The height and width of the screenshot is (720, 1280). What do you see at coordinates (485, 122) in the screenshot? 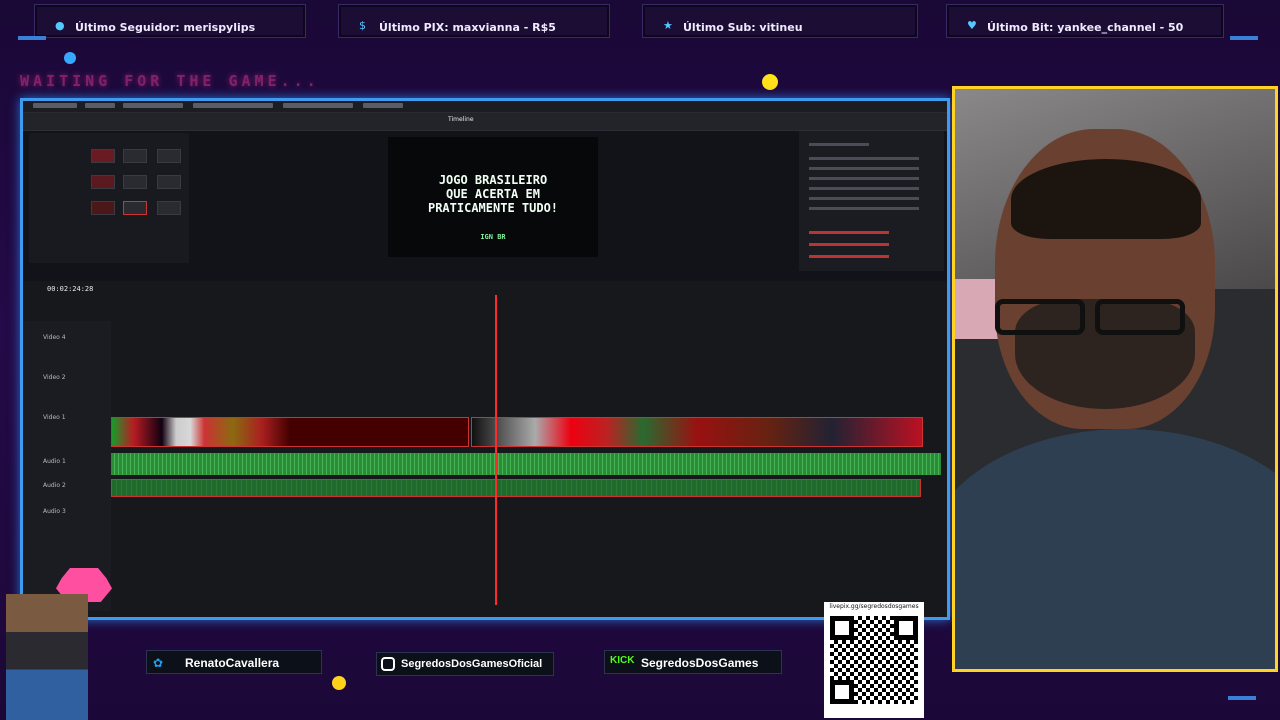
I see `editor-toolbar: Timeline` at bounding box center [485, 122].